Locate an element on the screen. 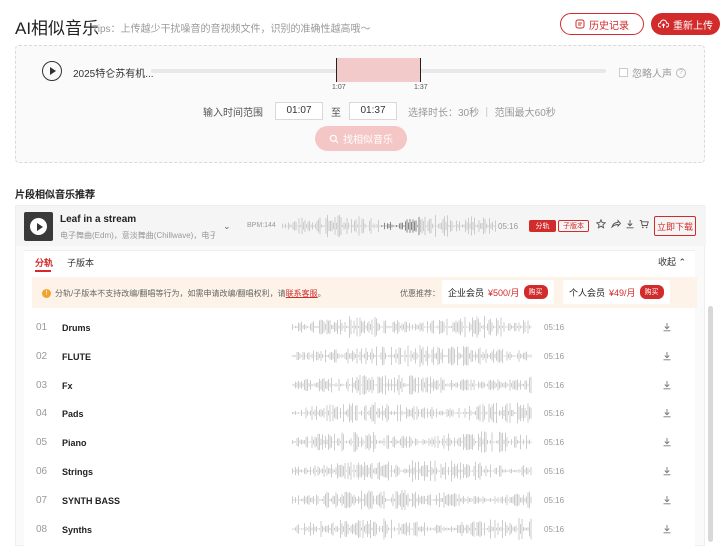  stem-row: 01 Drums 05:16 is located at coordinates (359, 327).